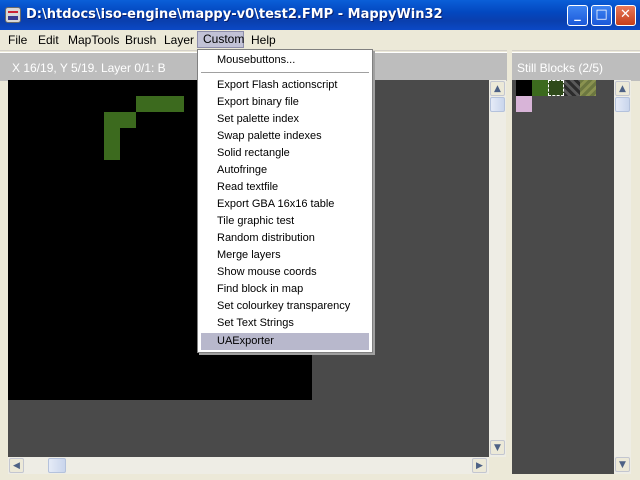 This screenshot has height=480, width=640. What do you see at coordinates (89, 68) in the screenshot?
I see `map-status-text: X 16/19, Y 5/19. Layer 0/1: B` at bounding box center [89, 68].